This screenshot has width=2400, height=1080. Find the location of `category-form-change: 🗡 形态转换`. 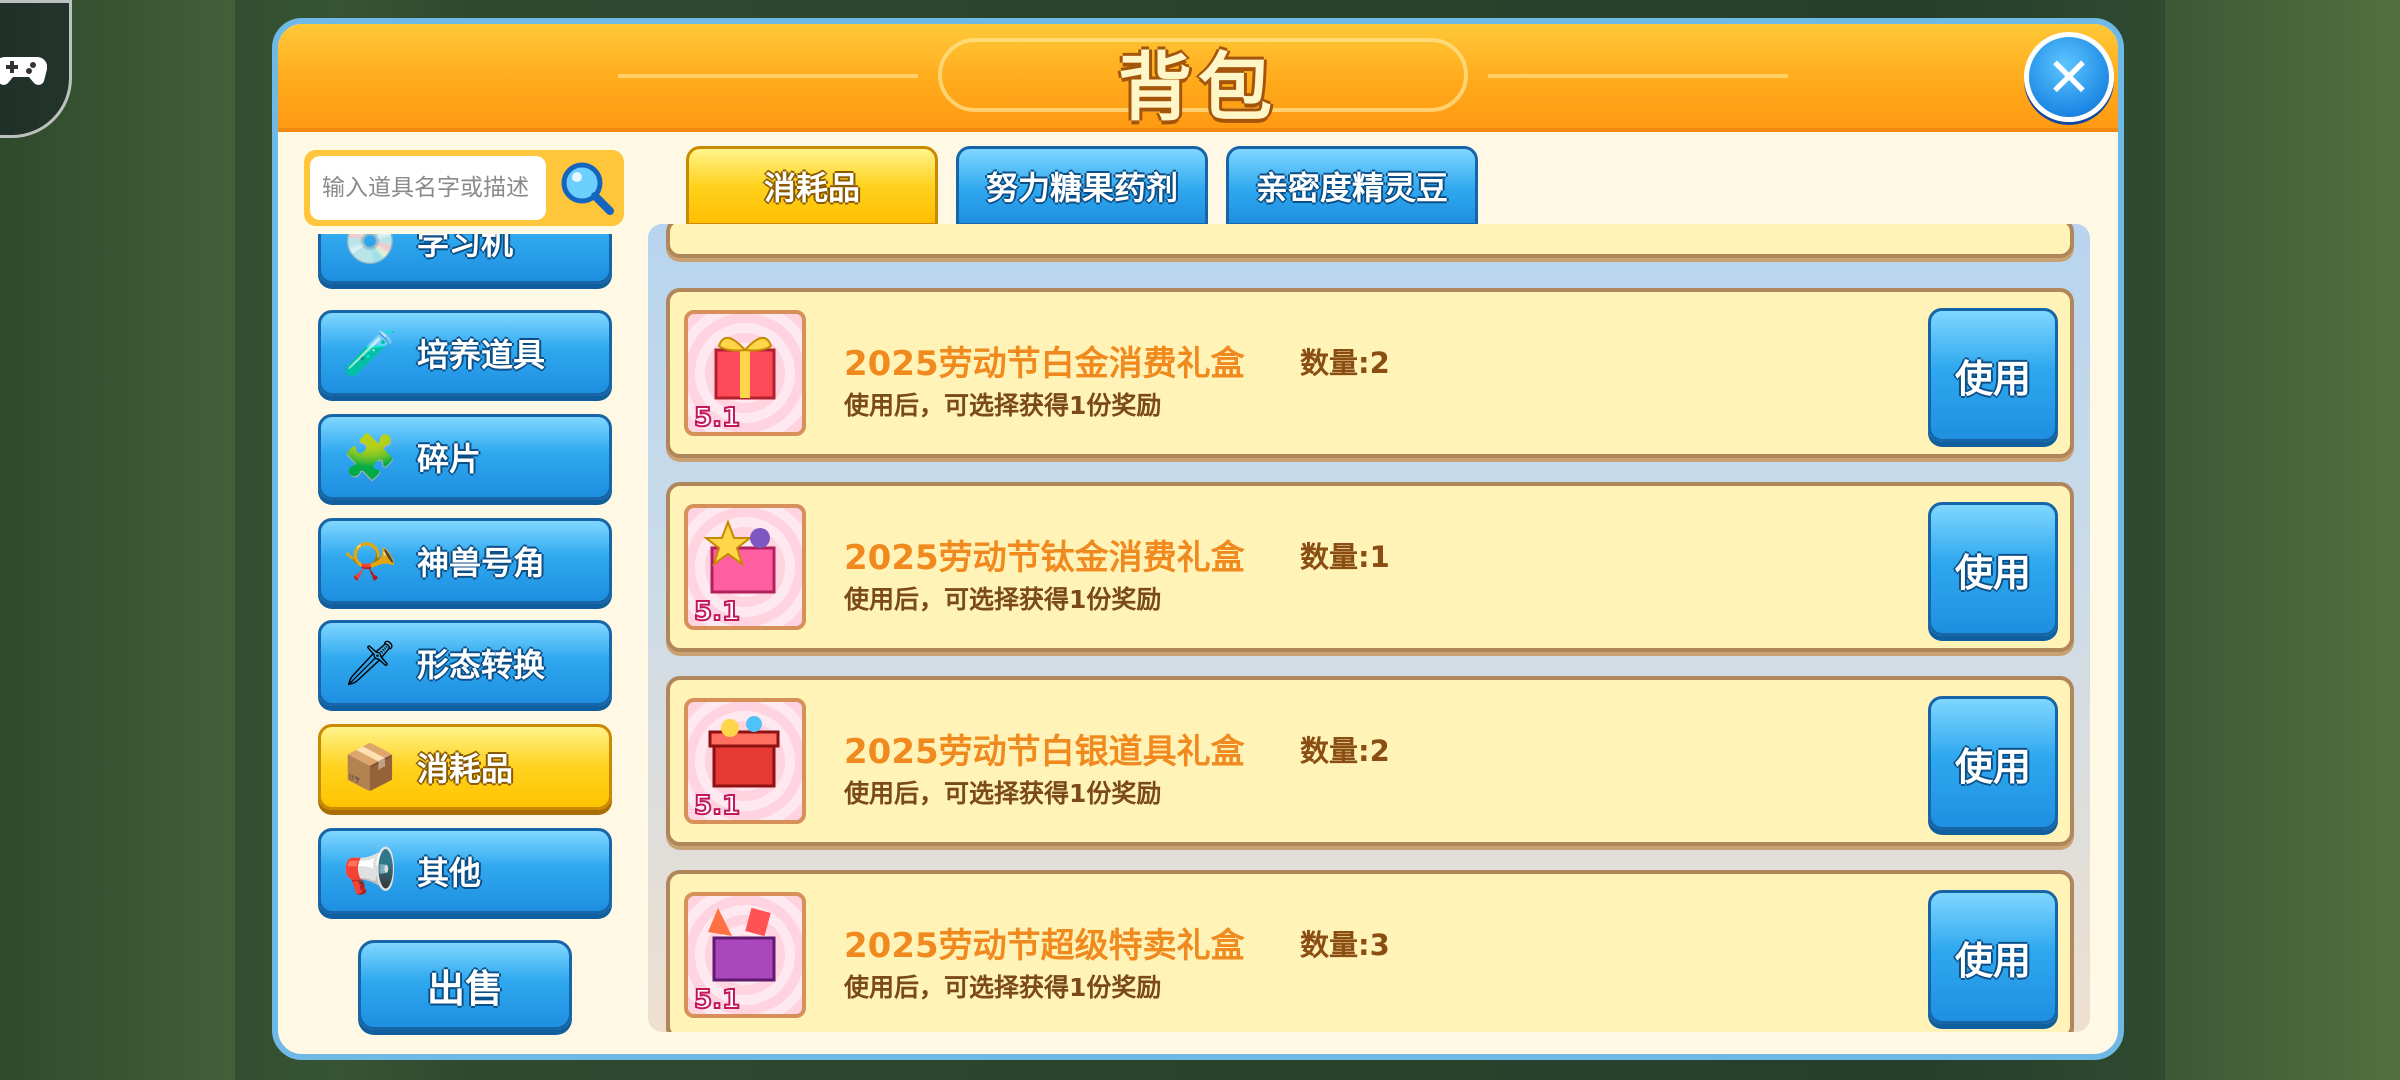

category-form-change: 🗡 形态转换 is located at coordinates (465, 663).